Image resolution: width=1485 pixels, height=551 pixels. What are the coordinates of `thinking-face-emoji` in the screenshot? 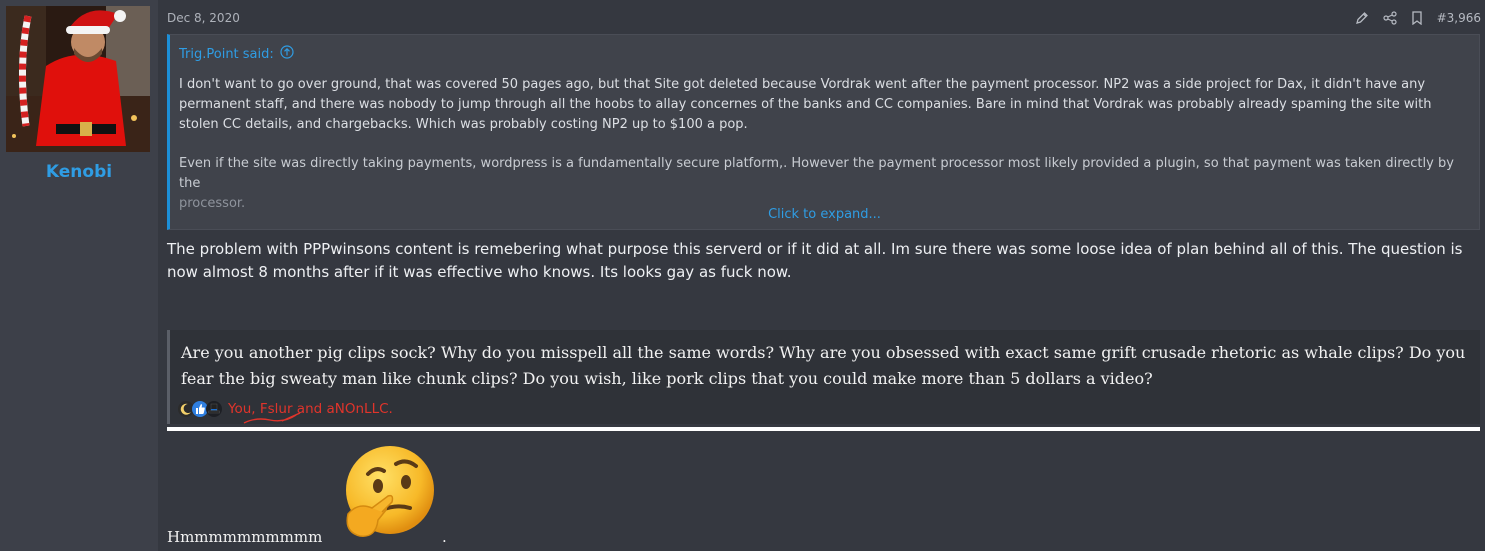 It's located at (388, 494).